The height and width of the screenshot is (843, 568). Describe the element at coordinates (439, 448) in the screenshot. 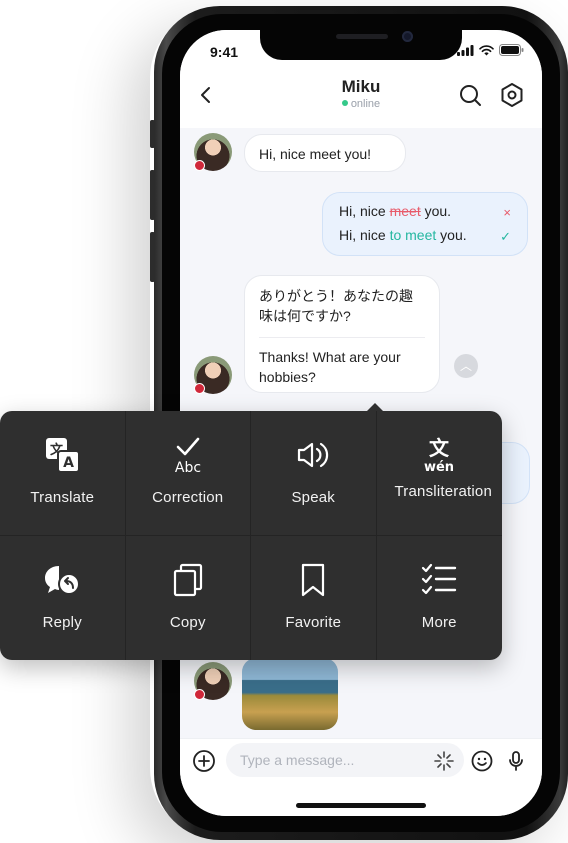

I see `svg-text: 文` at that location.